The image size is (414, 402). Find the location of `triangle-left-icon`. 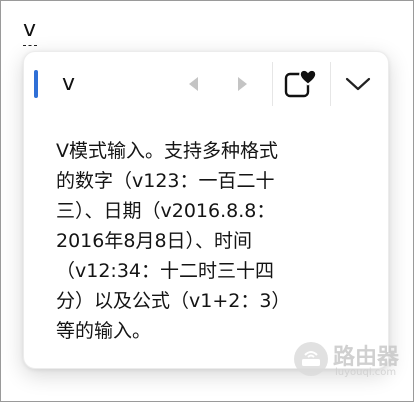

triangle-left-icon is located at coordinates (194, 84).